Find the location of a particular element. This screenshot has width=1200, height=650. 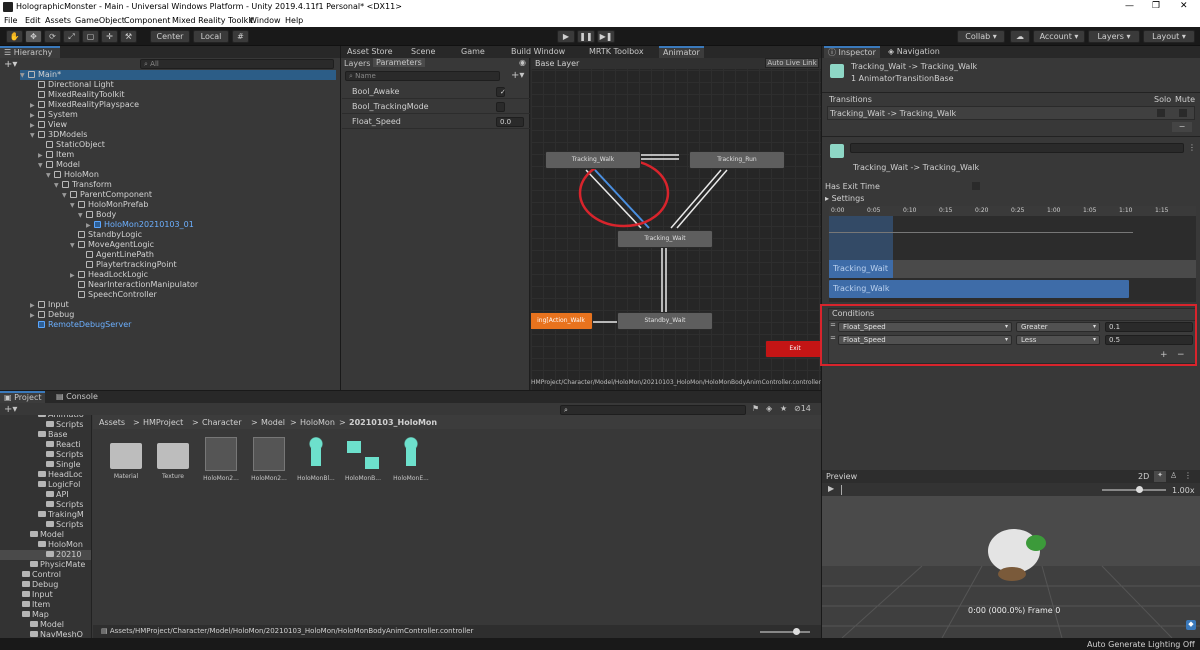

transition-name-field is located at coordinates (1017, 148).